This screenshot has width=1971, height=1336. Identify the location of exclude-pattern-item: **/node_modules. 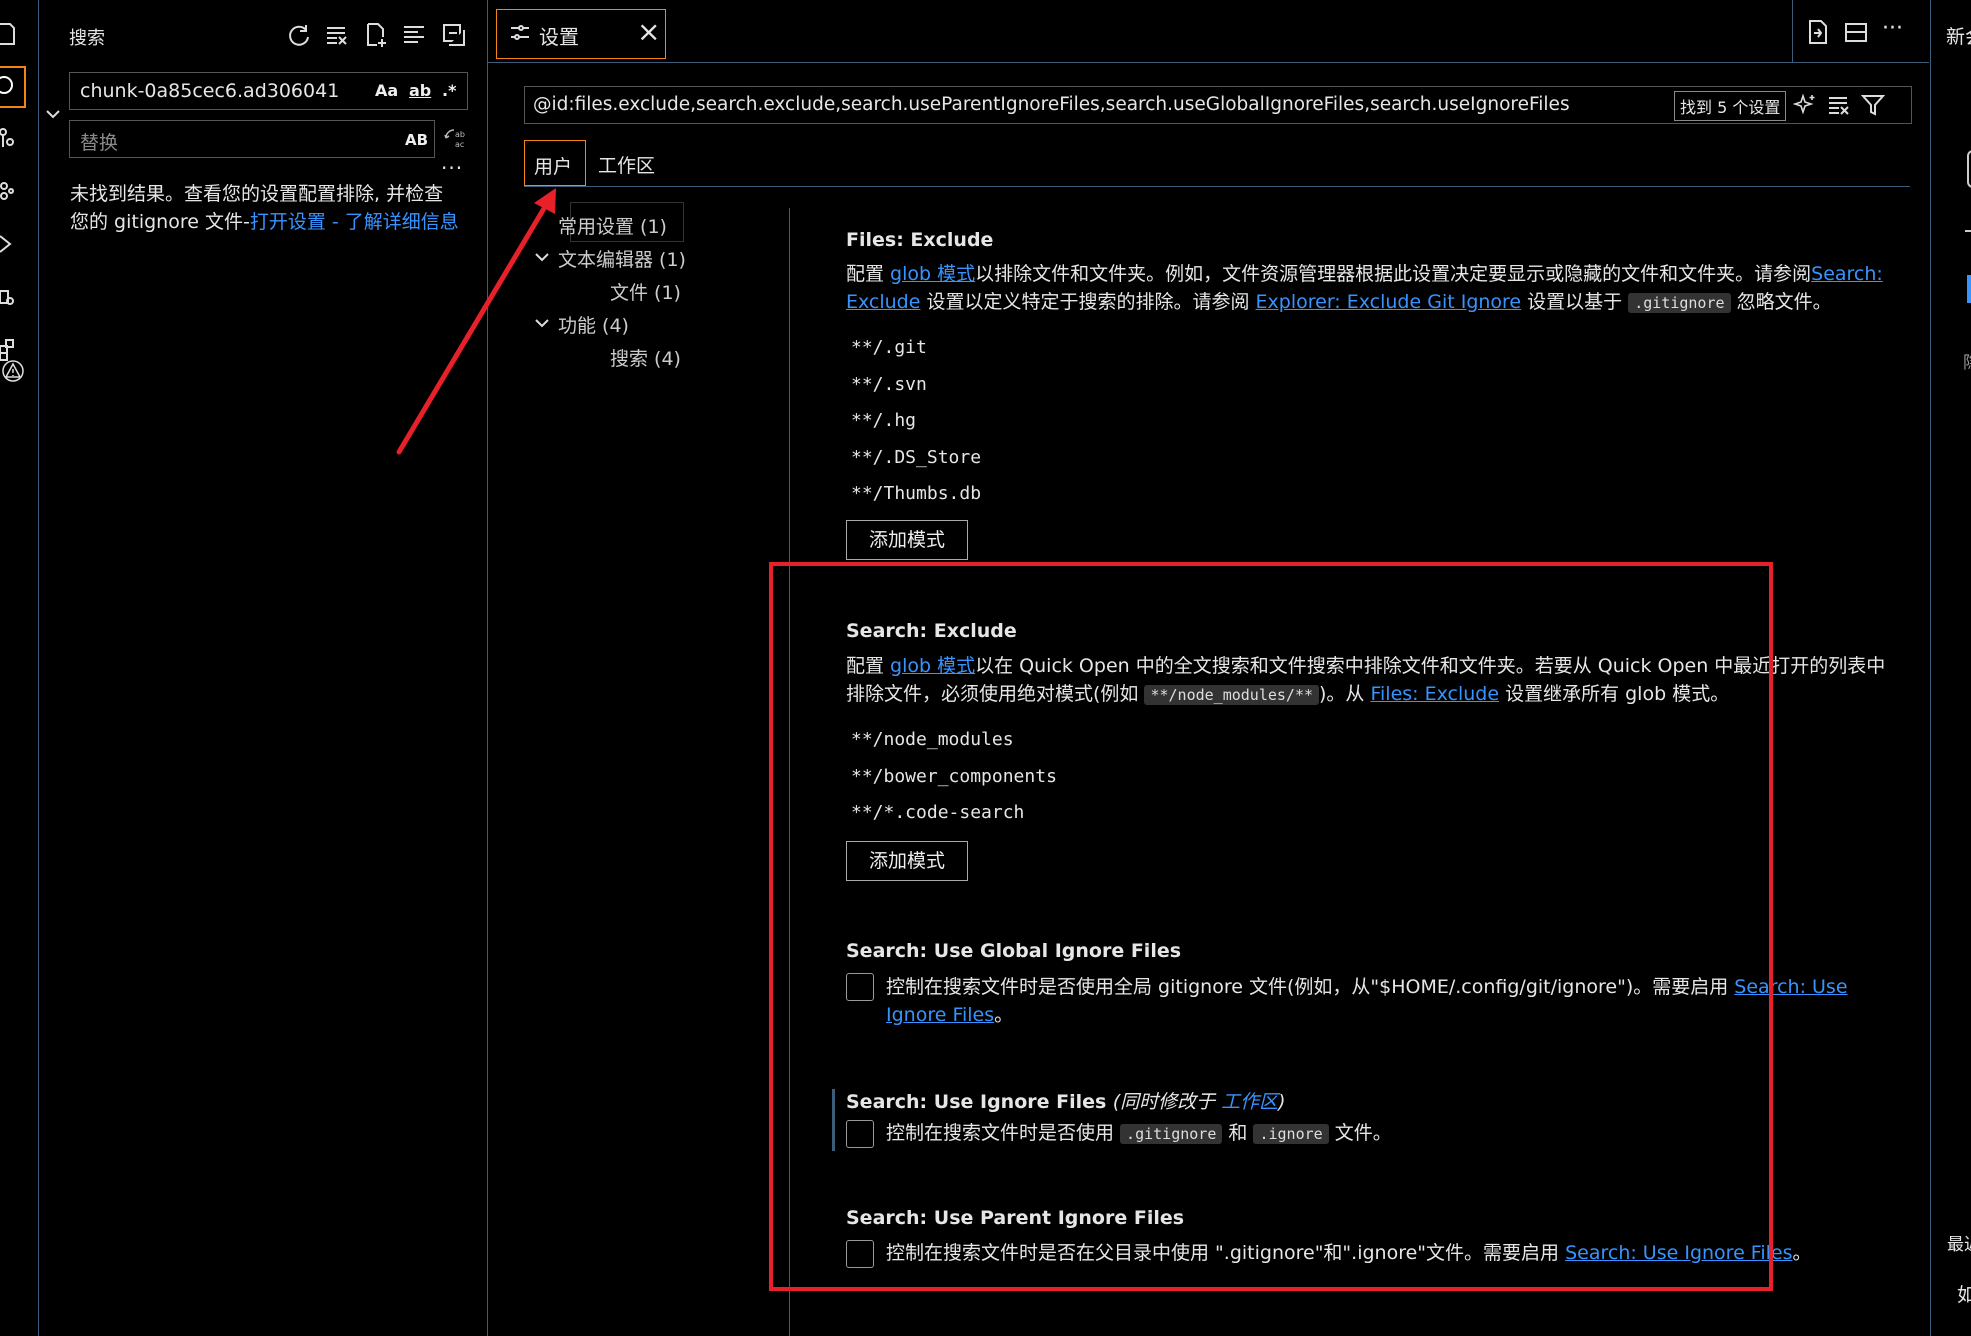
(932, 739).